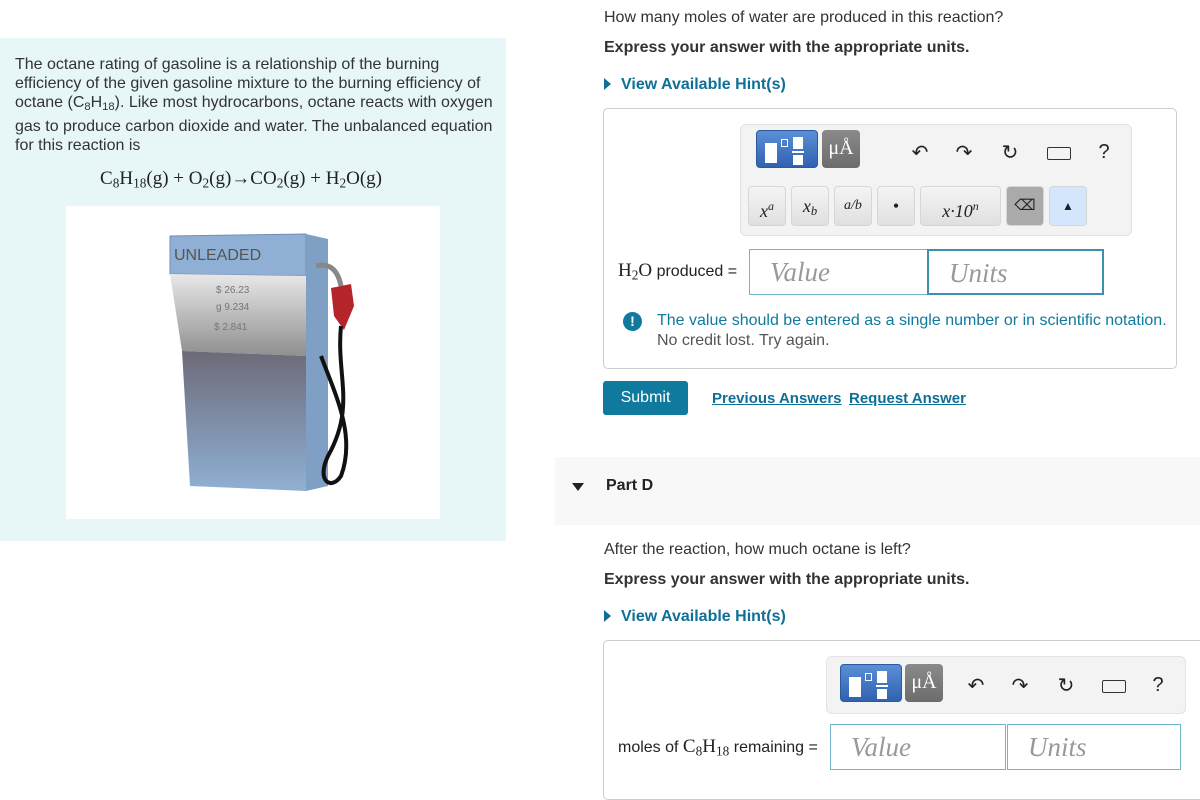 This screenshot has width=1200, height=800. I want to click on reaction-equation: C8H18(g) + O2(g)→CO2(g) + H2O(g), so click(241, 179).